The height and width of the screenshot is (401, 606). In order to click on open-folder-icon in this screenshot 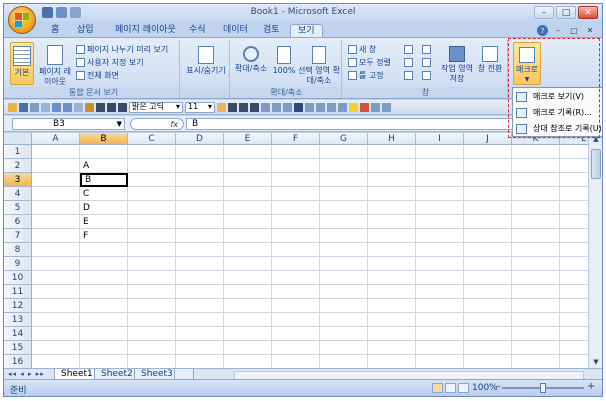, I will do `click(12, 107)`.